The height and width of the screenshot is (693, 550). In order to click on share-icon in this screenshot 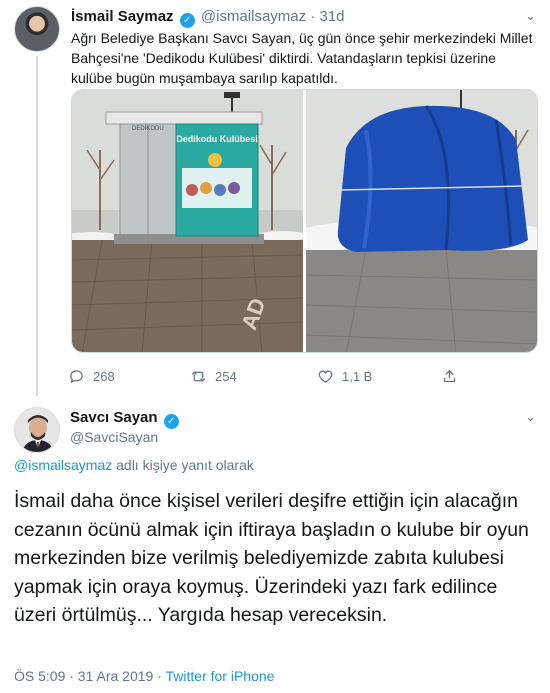, I will do `click(449, 376)`.